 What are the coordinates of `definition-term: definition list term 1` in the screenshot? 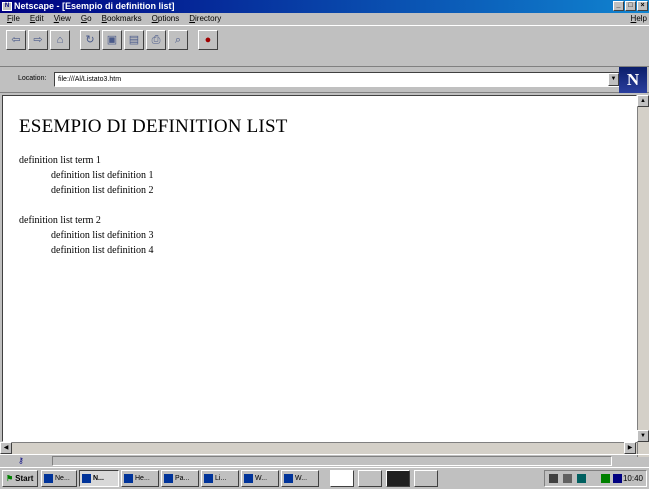 It's located at (60, 160).